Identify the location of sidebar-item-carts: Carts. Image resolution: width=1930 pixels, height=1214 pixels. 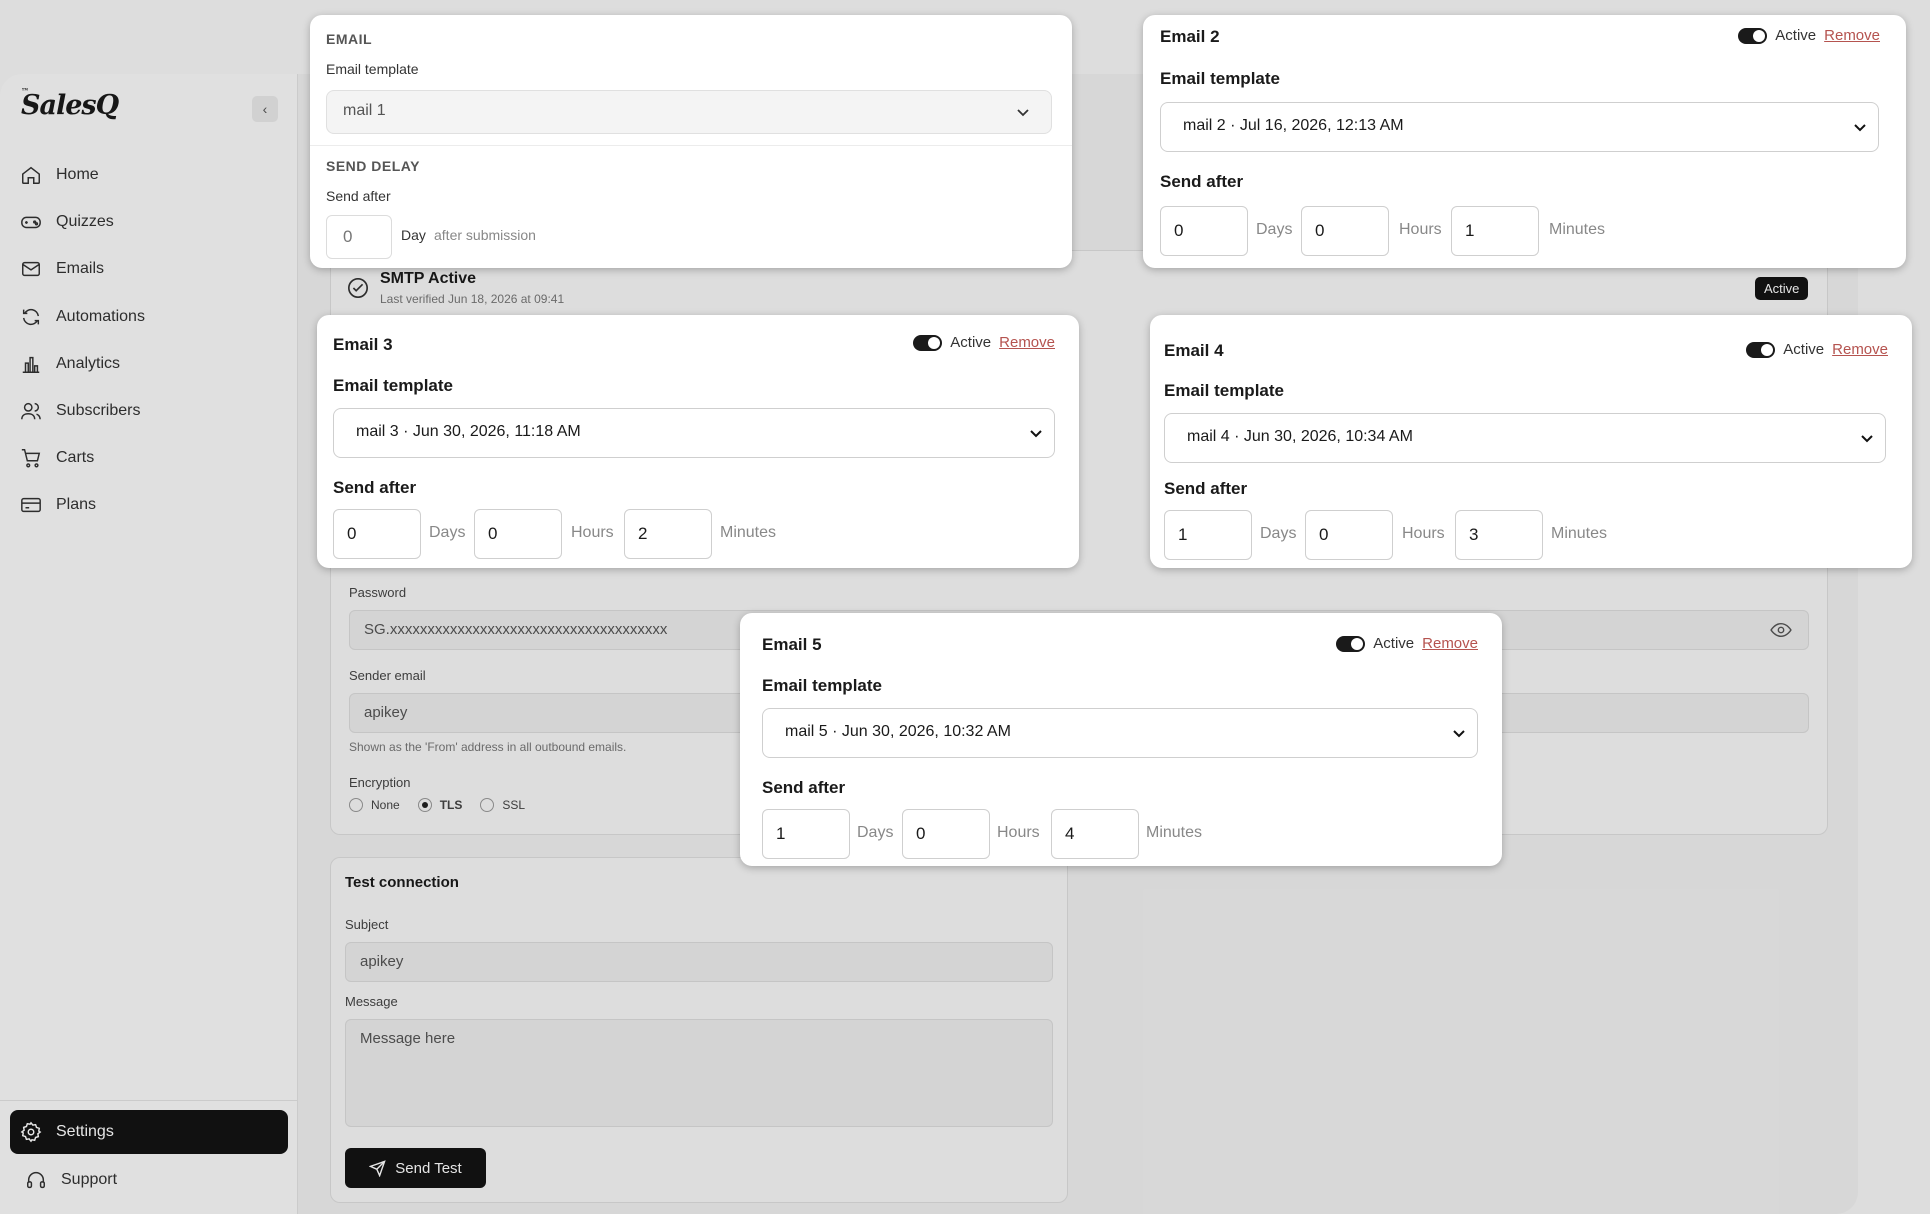
(149, 458).